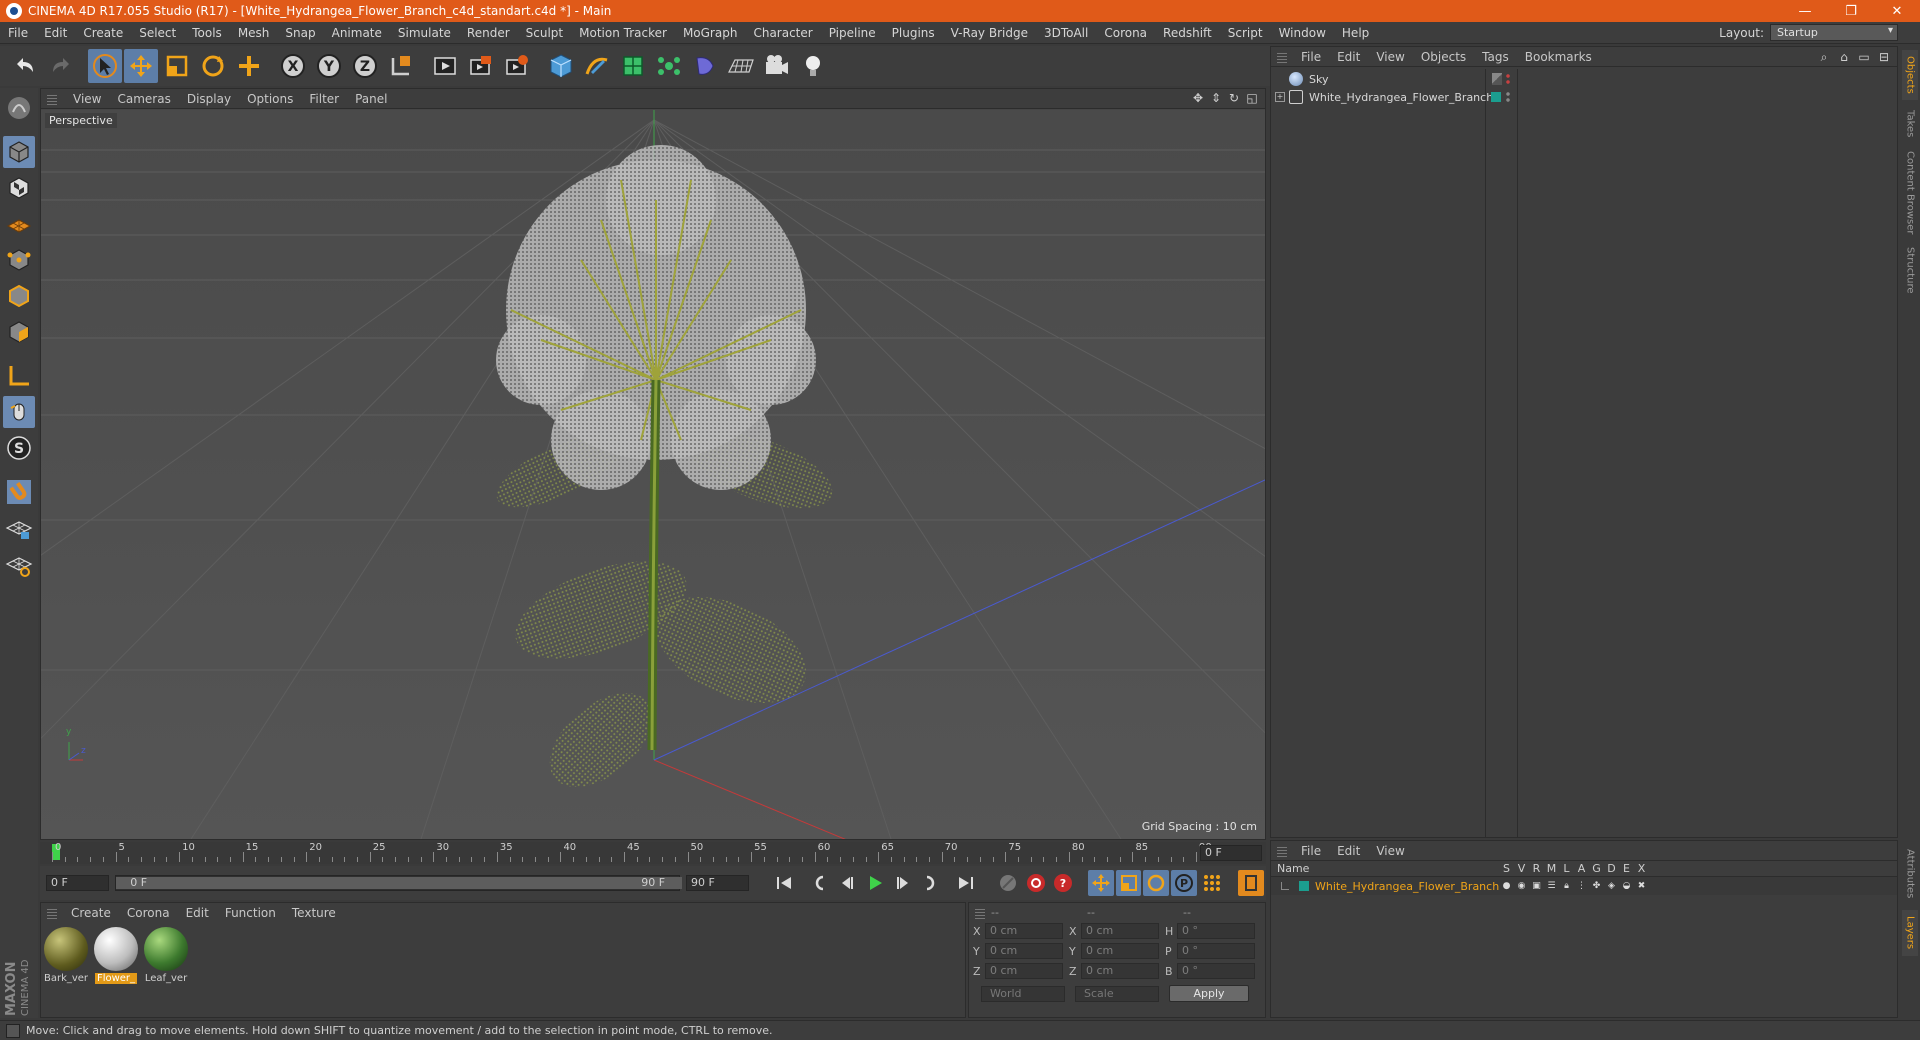  What do you see at coordinates (705, 66) in the screenshot?
I see `deformer-icon` at bounding box center [705, 66].